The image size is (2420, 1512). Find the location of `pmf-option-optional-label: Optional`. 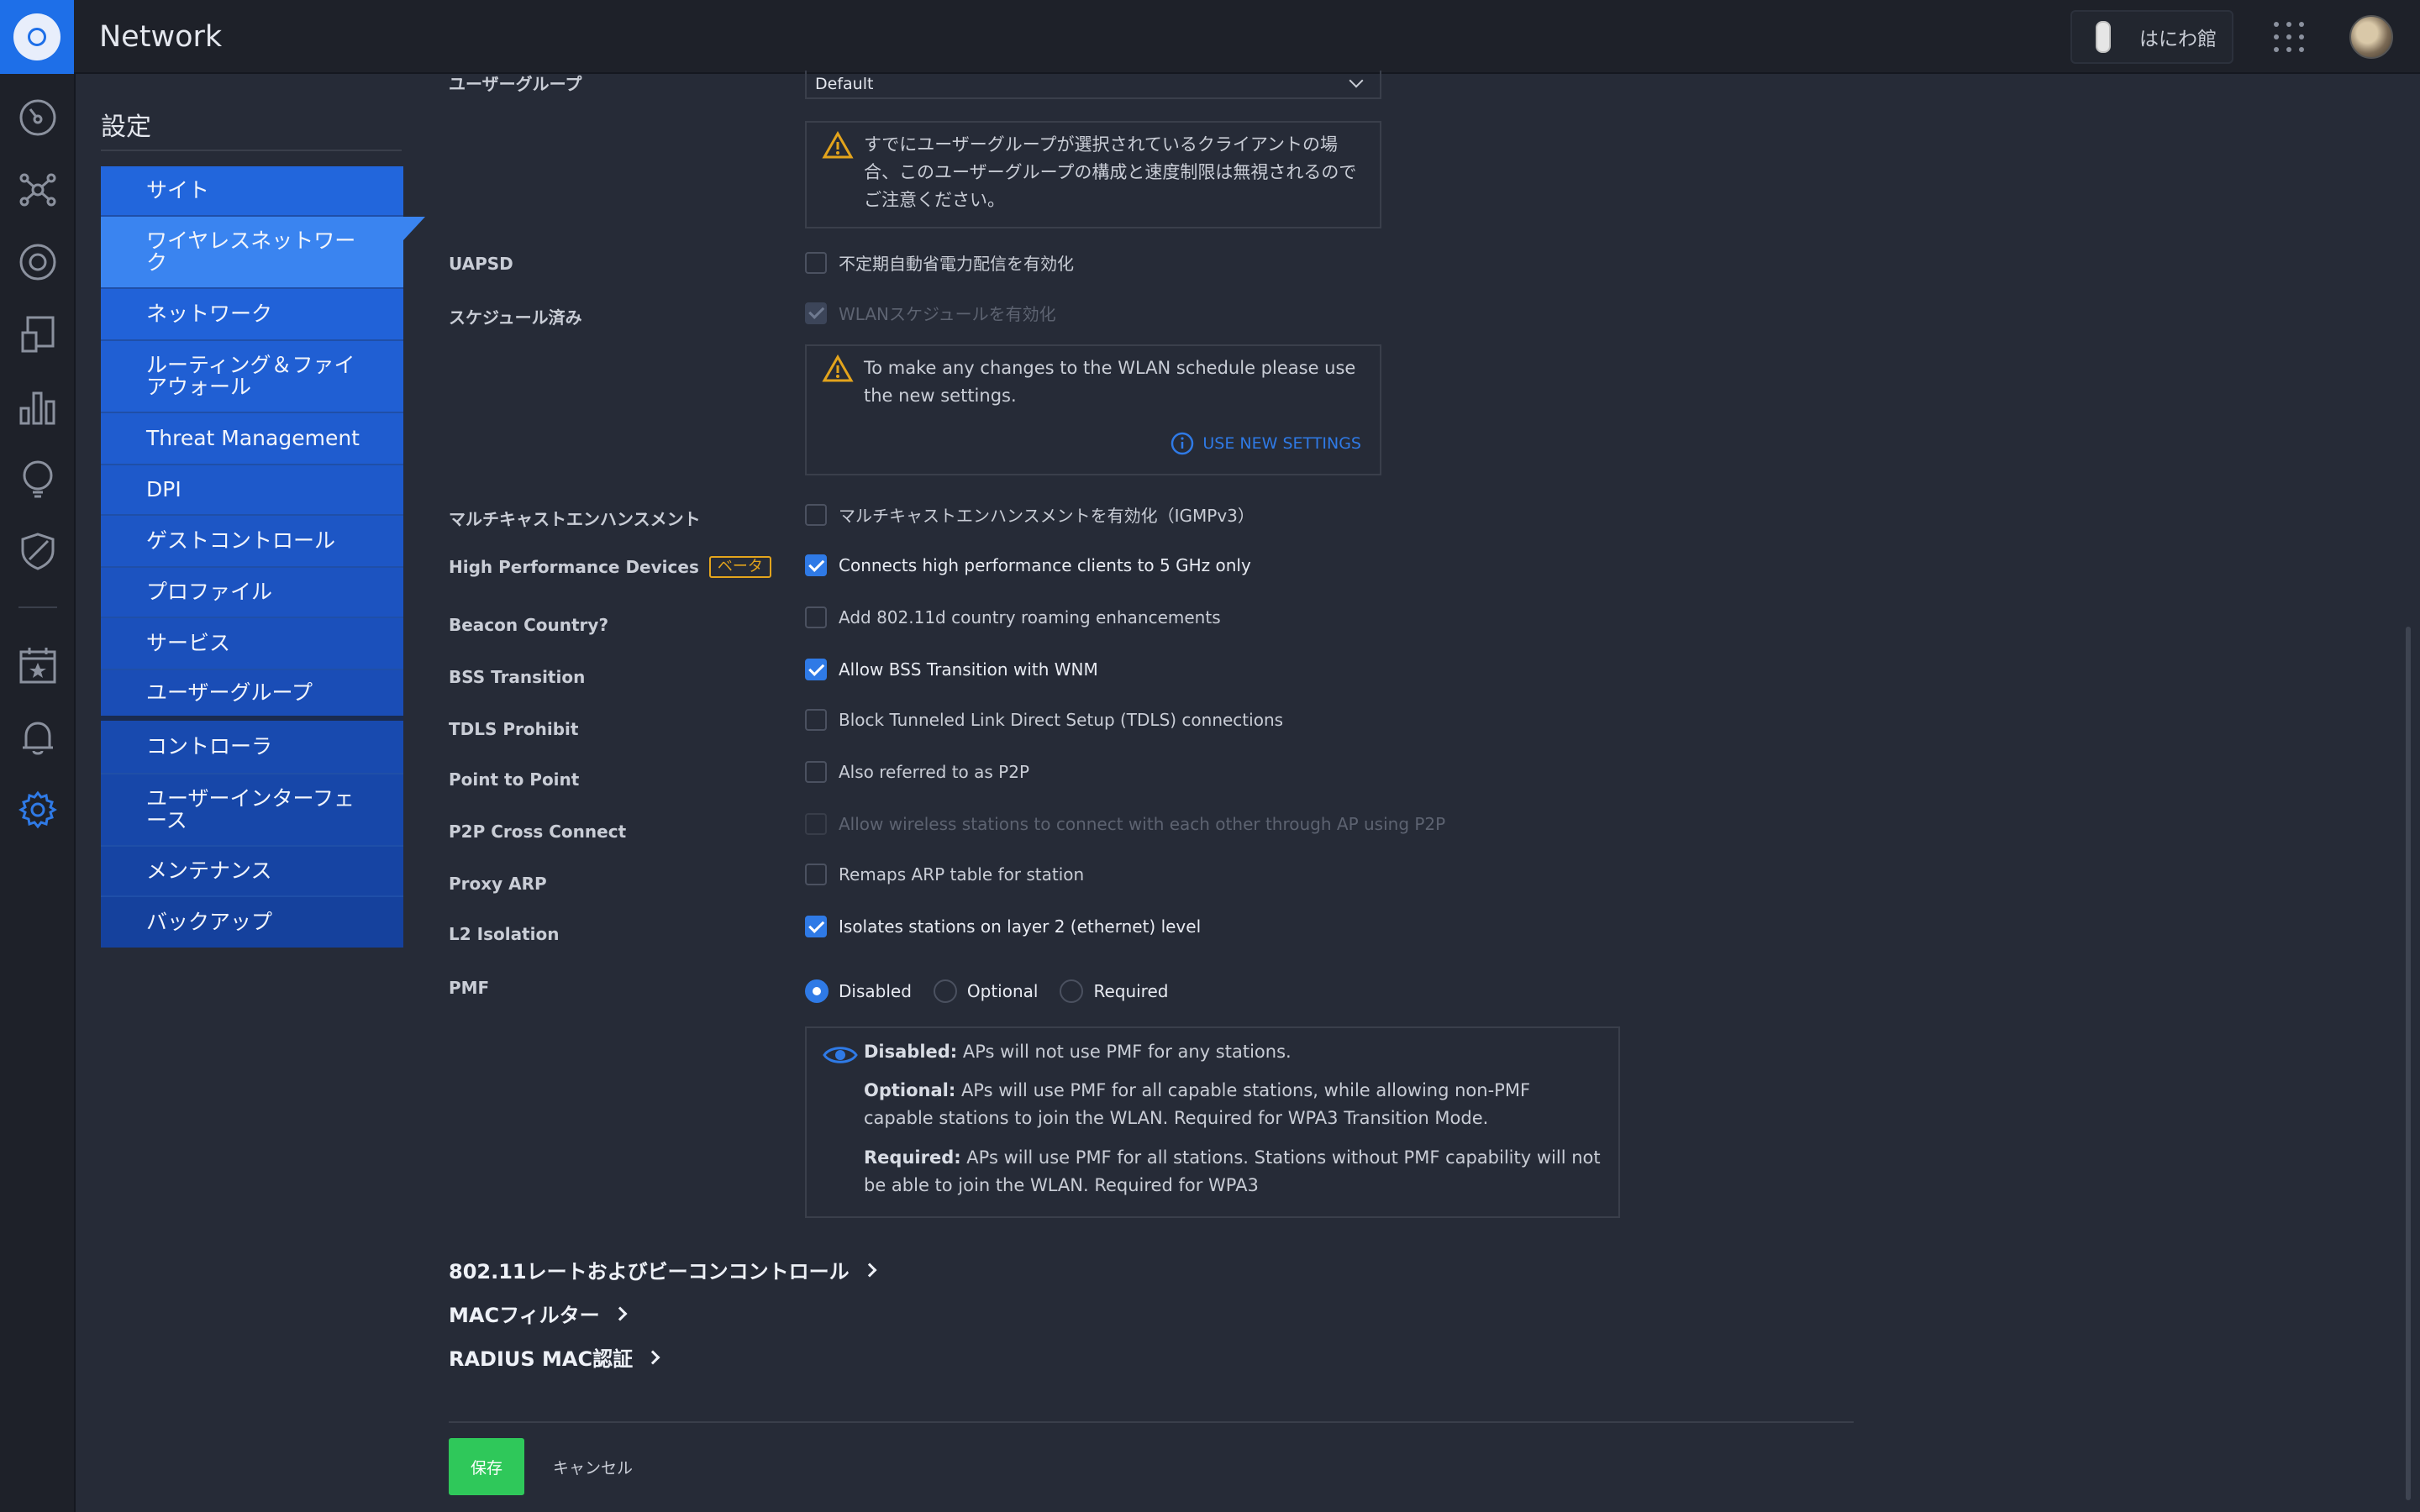

pmf-option-optional-label: Optional is located at coordinates (1002, 991).